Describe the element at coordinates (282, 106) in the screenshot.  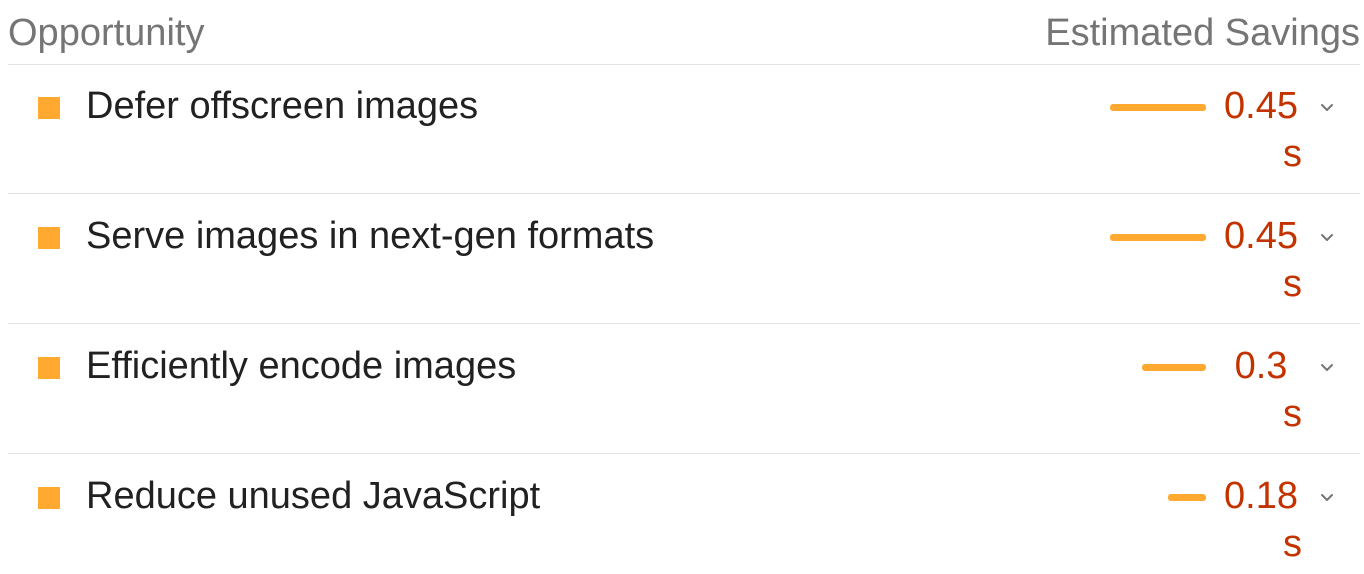
I see `opportunity-title: Defer offscreen images` at that location.